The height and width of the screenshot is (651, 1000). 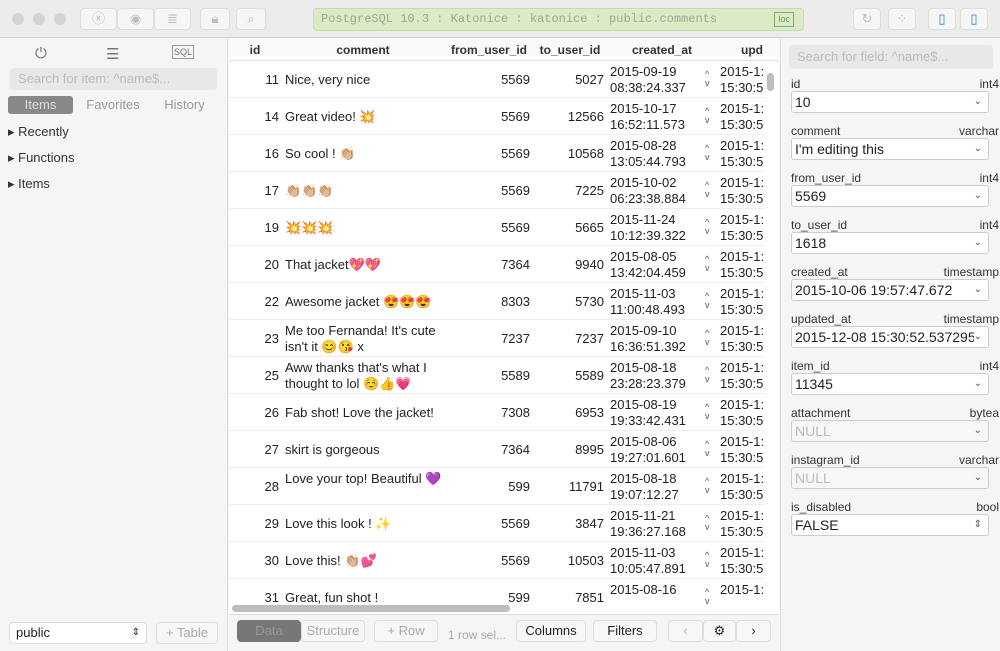 What do you see at coordinates (974, 19) in the screenshot?
I see `toggle-right-panel-icon: ▯` at bounding box center [974, 19].